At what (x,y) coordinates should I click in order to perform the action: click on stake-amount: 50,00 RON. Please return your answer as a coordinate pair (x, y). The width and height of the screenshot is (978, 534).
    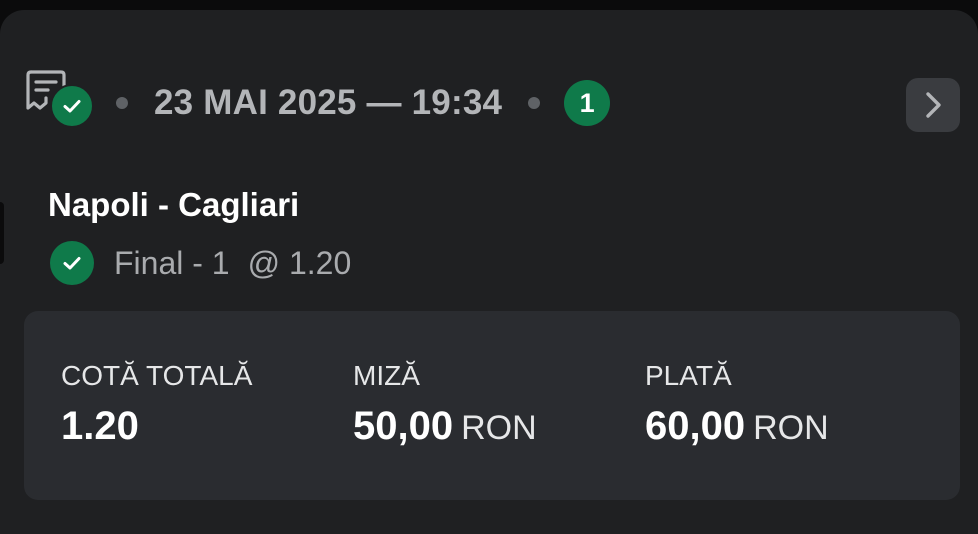
    Looking at the image, I should click on (445, 427).